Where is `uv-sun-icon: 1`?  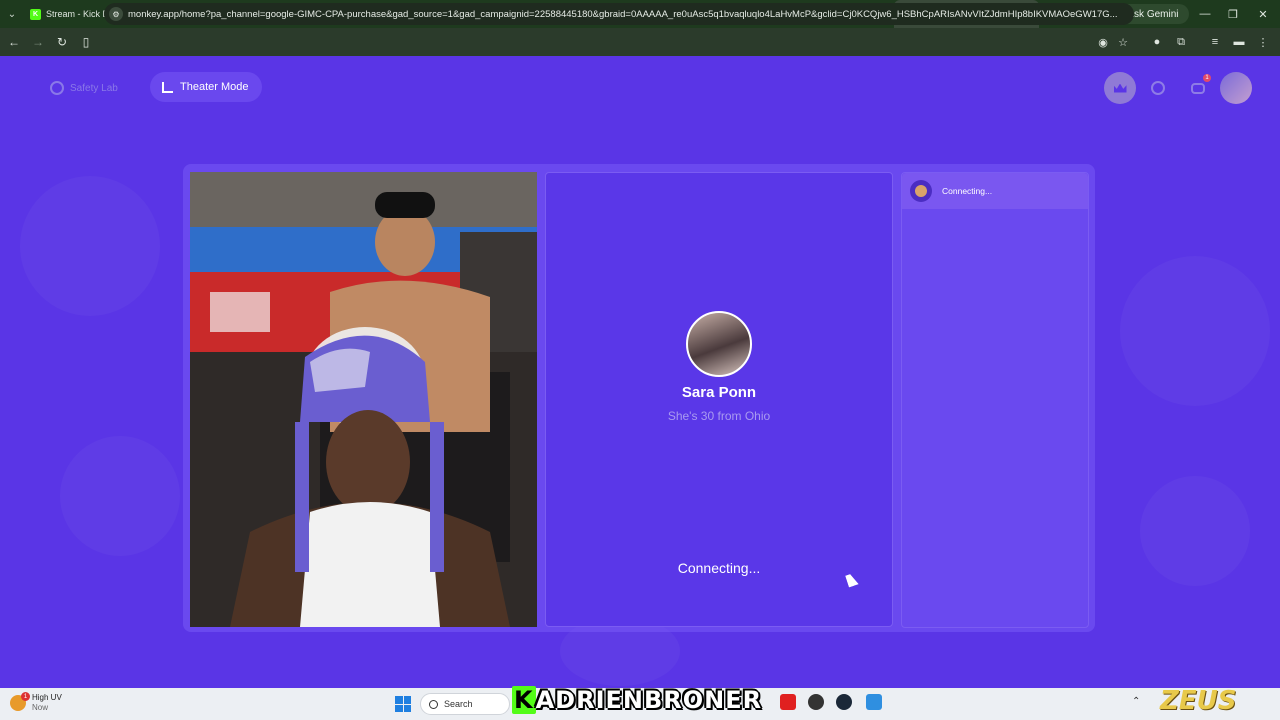
uv-sun-icon: 1 is located at coordinates (20, 701).